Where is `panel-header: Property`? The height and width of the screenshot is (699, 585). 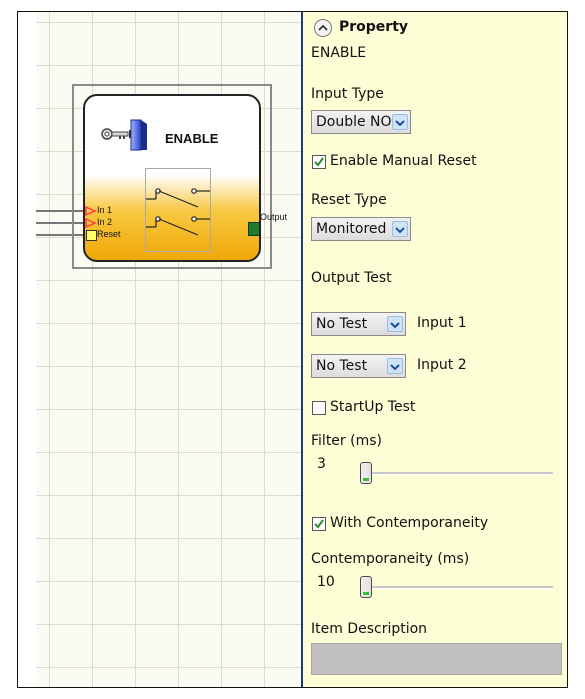
panel-header: Property is located at coordinates (374, 27).